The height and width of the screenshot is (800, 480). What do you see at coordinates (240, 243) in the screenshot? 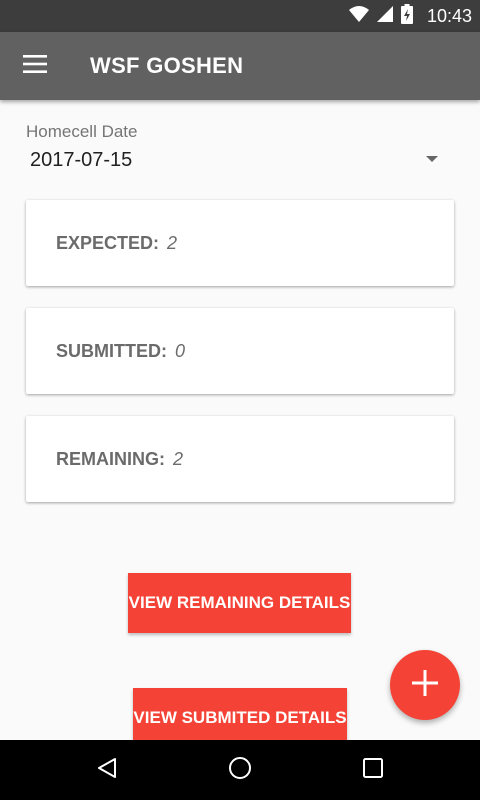
I see `expected-card: EXPECTED: 2` at bounding box center [240, 243].